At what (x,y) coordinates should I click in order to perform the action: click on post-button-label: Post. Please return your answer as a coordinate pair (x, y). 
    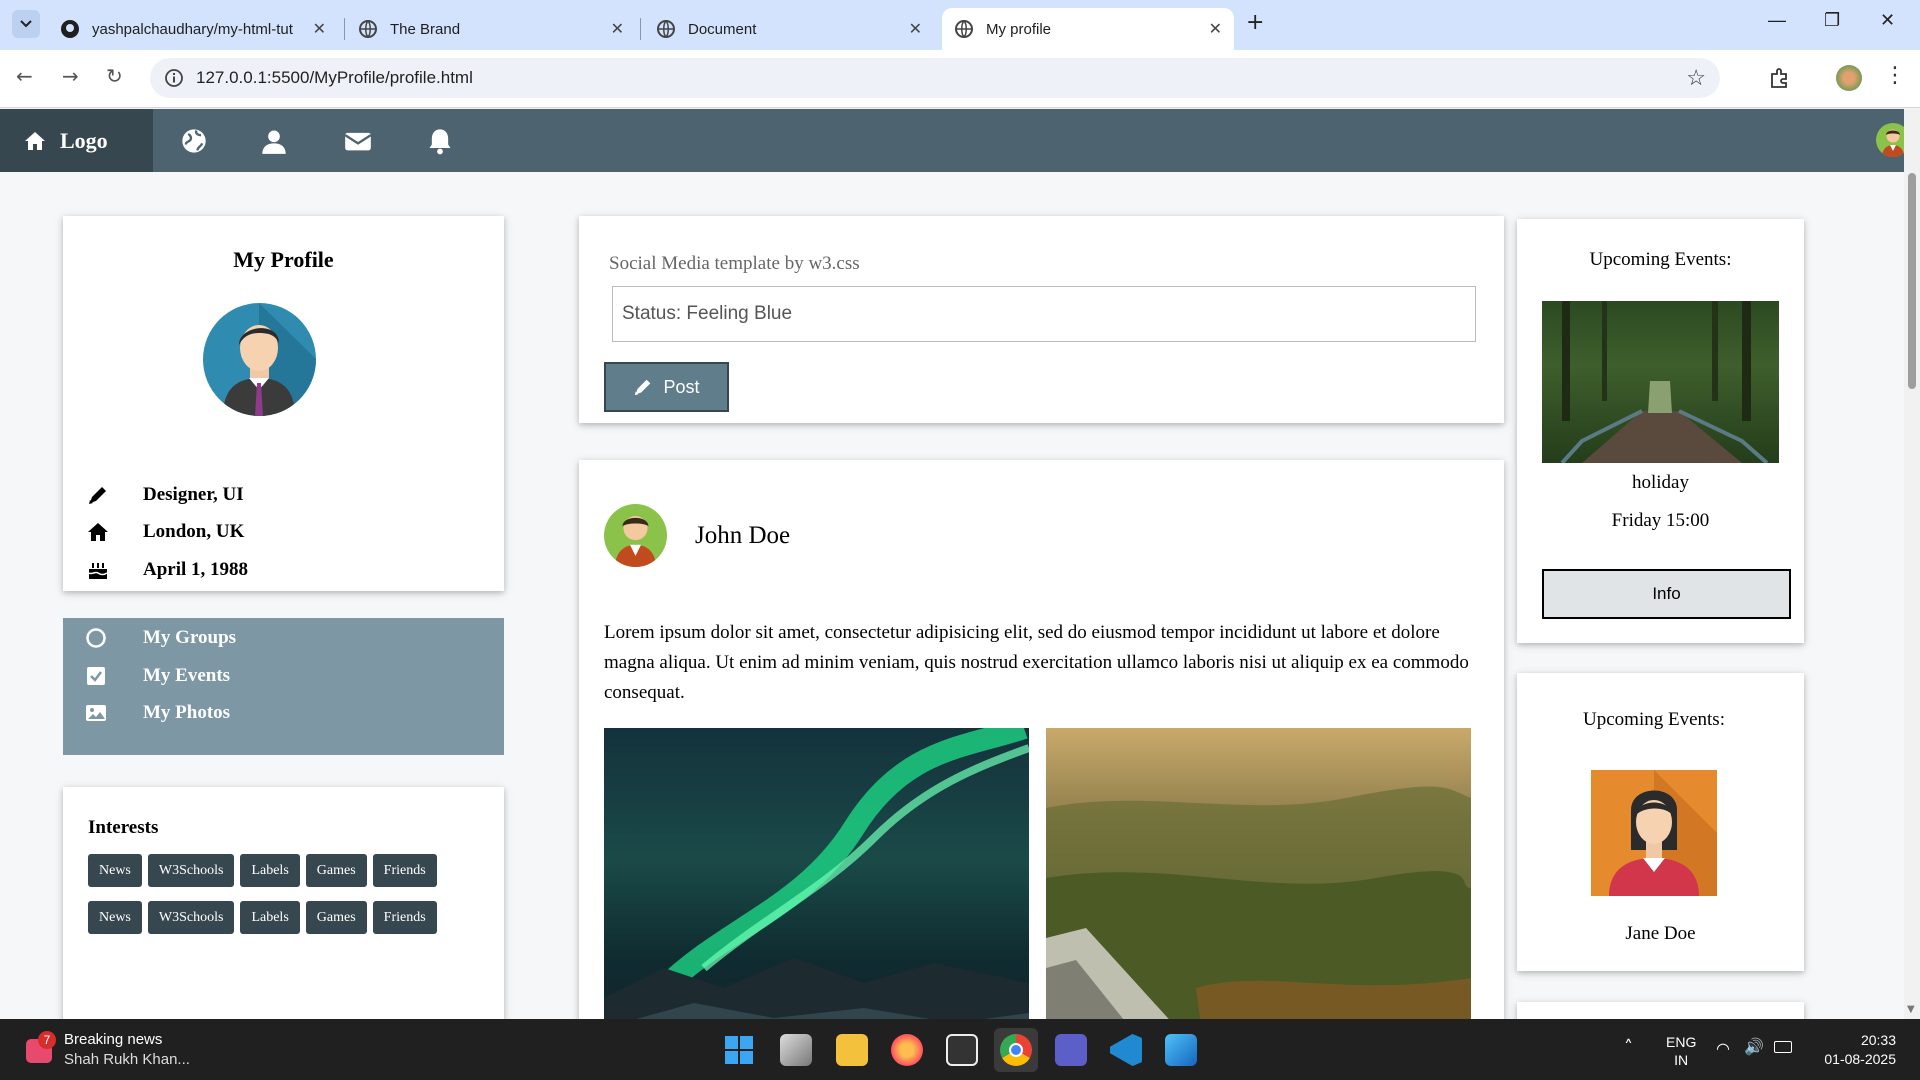
    Looking at the image, I should click on (681, 386).